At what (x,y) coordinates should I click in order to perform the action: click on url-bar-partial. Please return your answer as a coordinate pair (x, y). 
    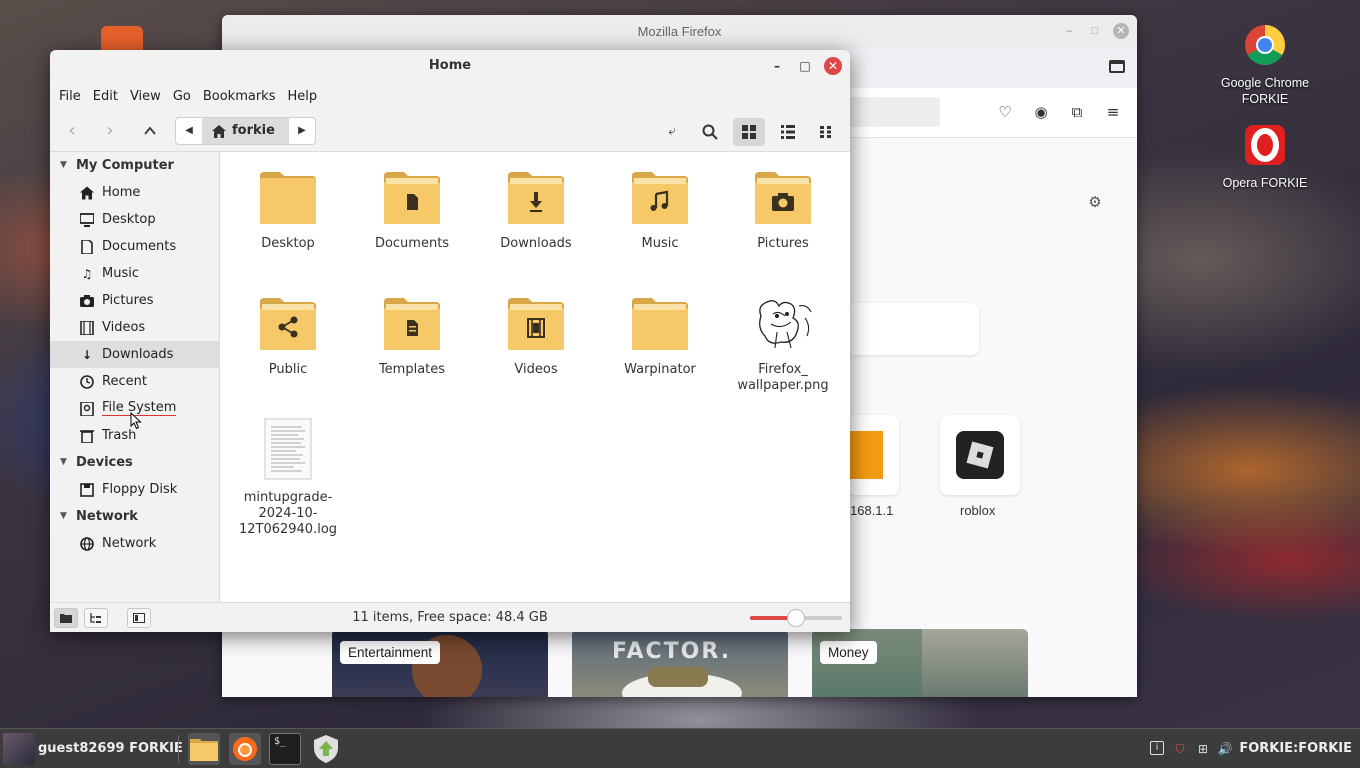
    Looking at the image, I should click on (893, 112).